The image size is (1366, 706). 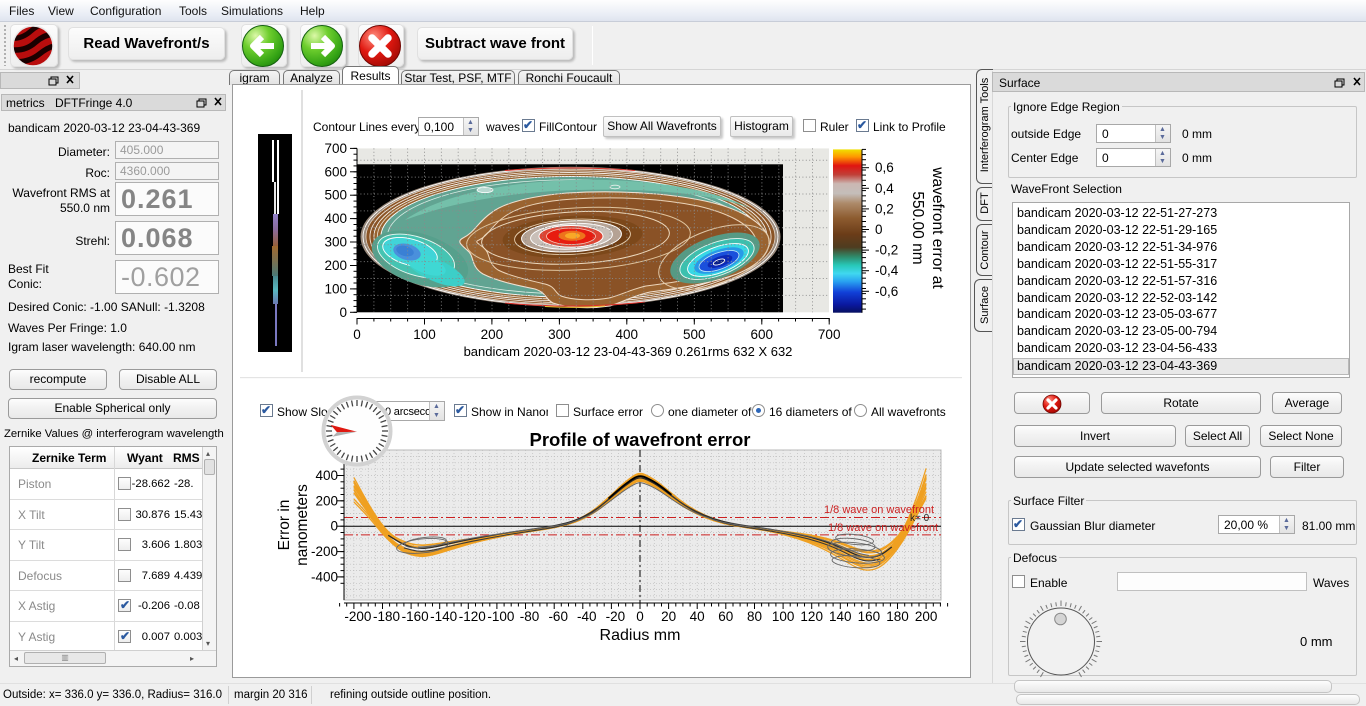 I want to click on svg-text: 550.00 nm, so click(x=917, y=227).